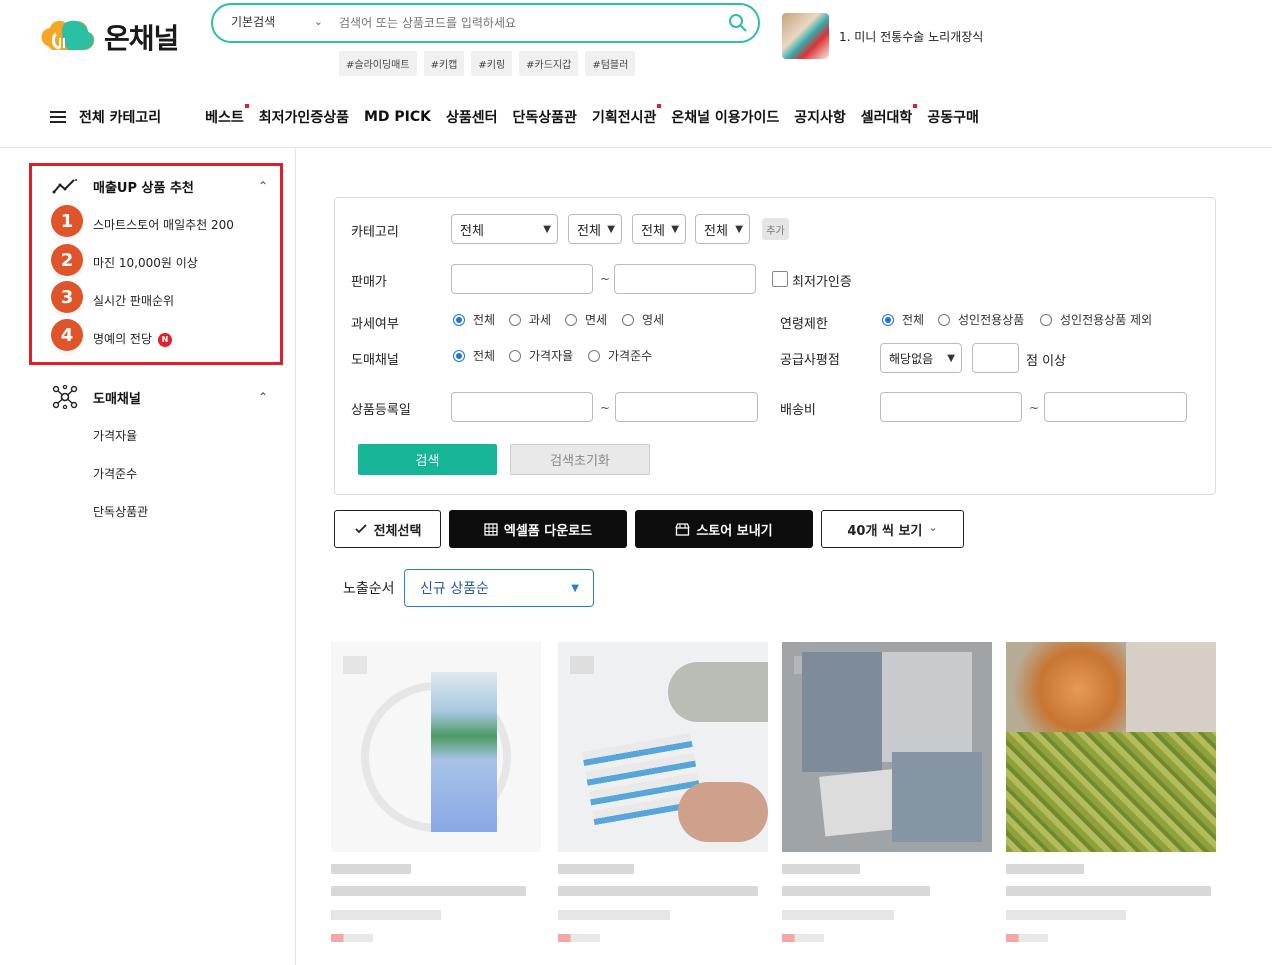  I want to click on sidebar-item-hall-of-fame: 명예의 전당 N, so click(133, 338).